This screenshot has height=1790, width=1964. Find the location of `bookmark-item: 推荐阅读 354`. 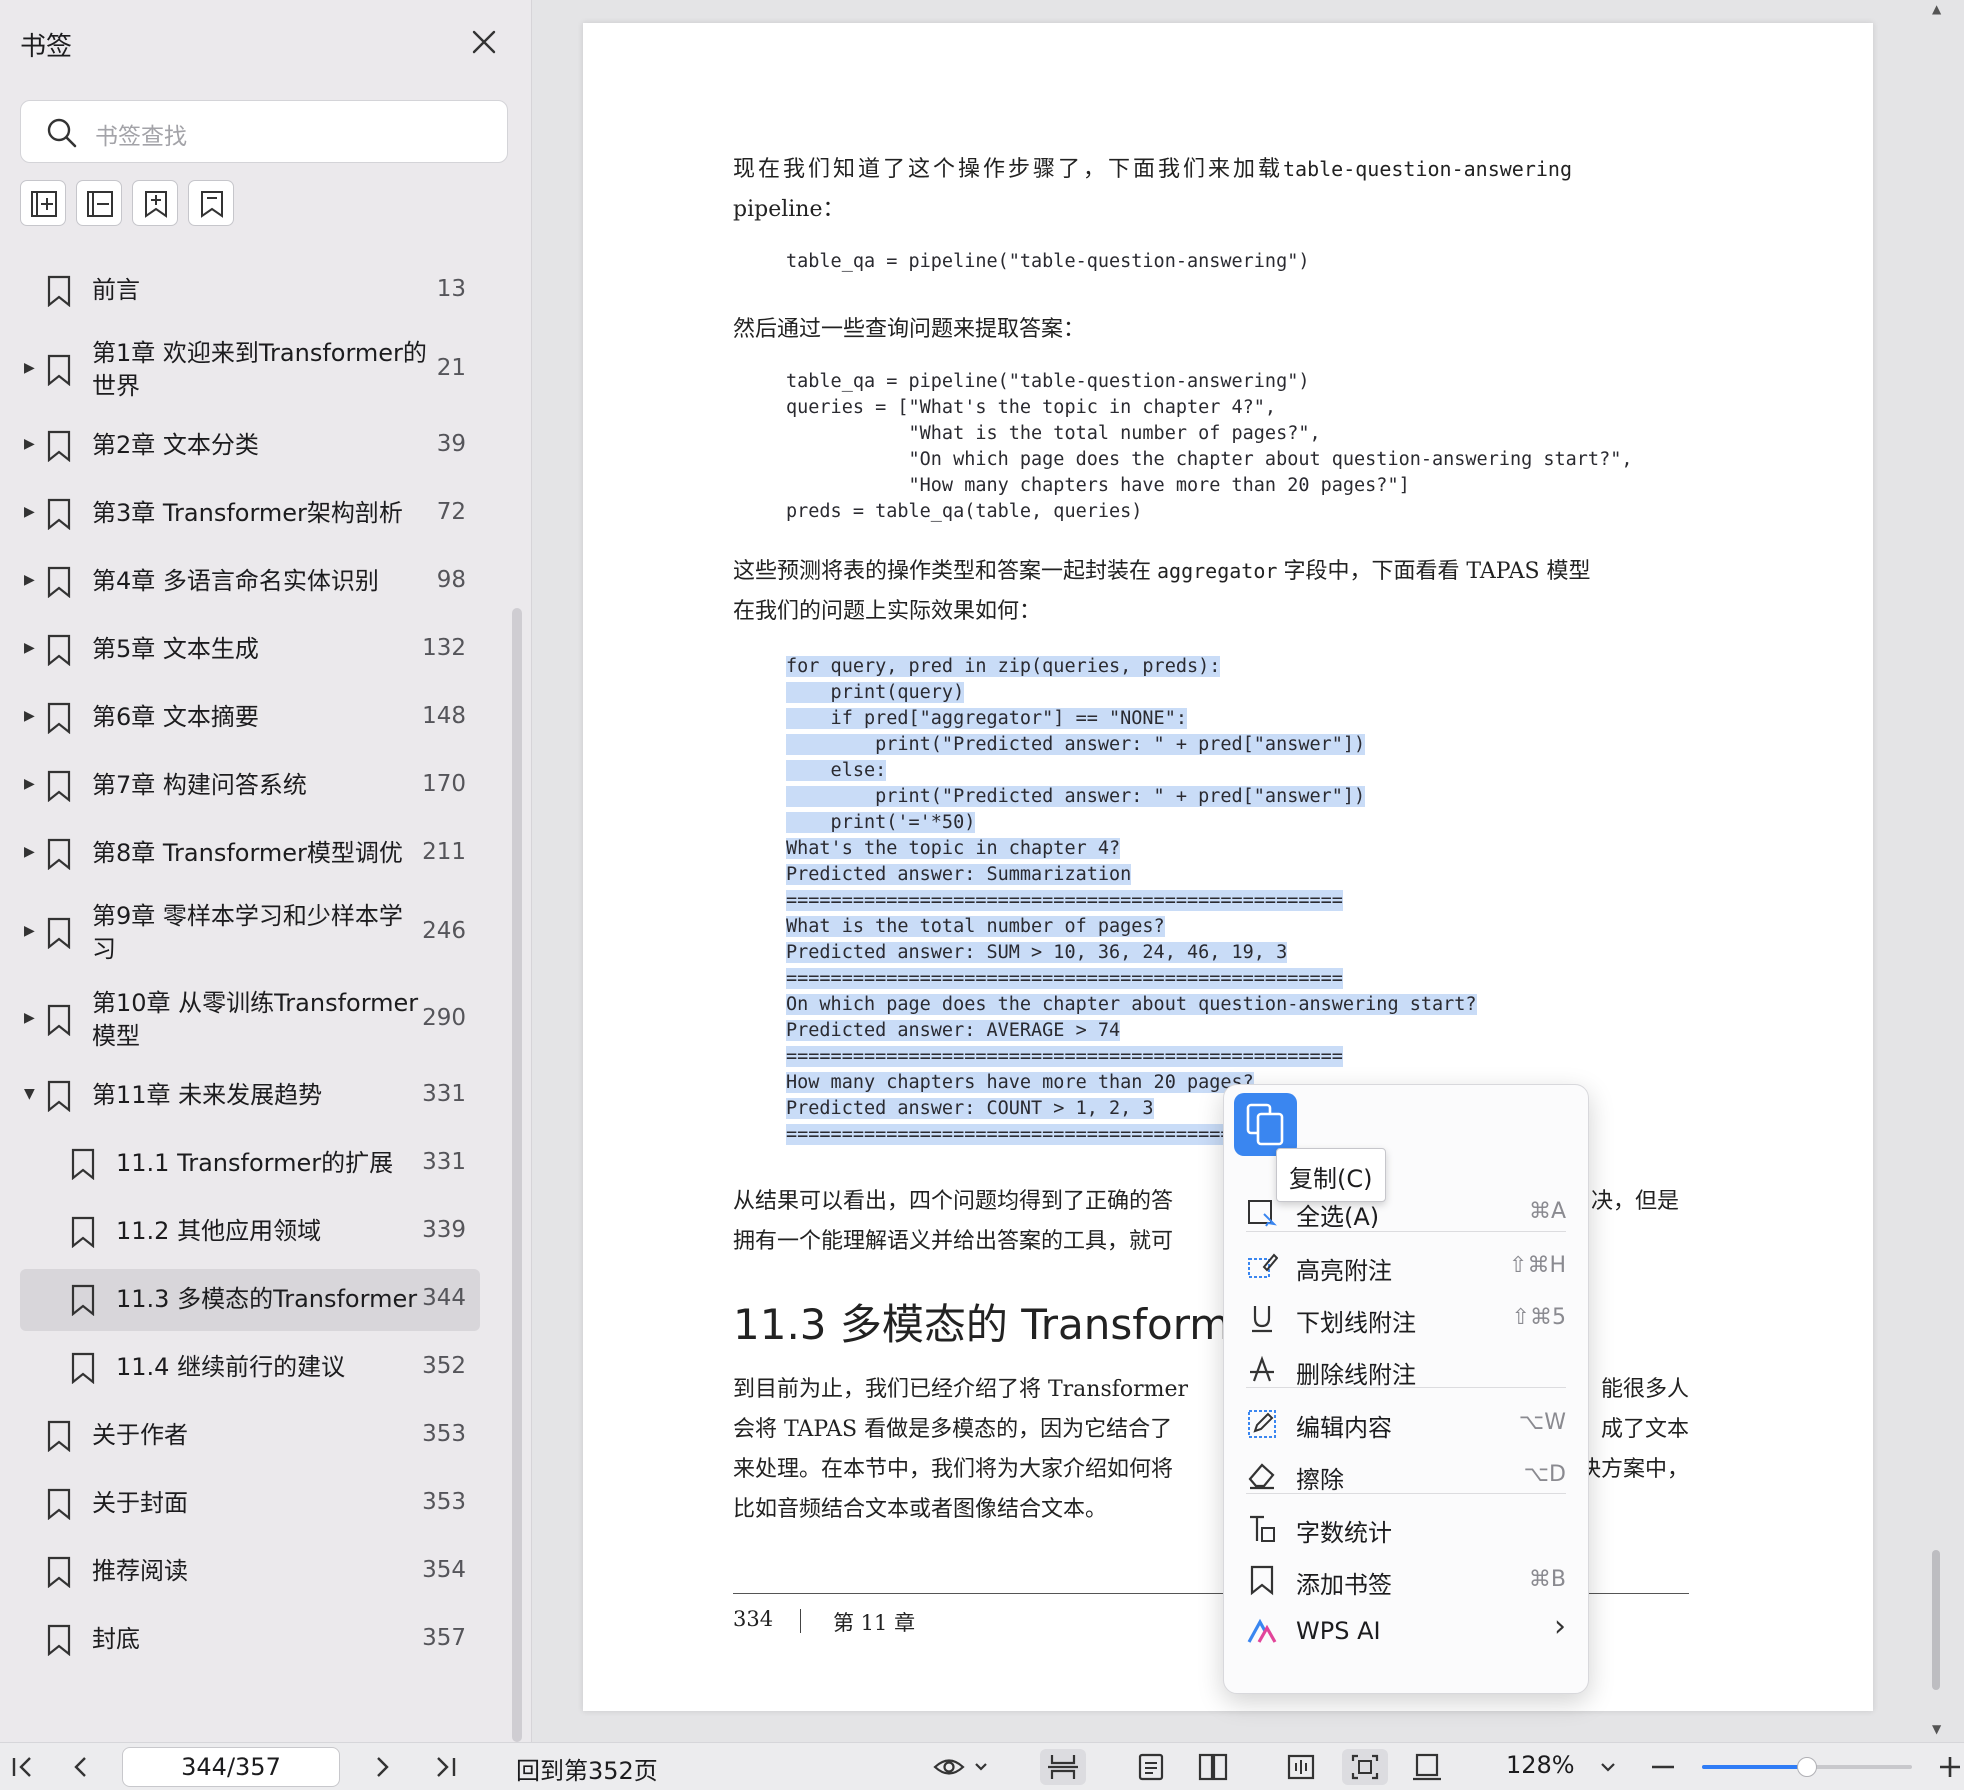

bookmark-item: 推荐阅读 354 is located at coordinates (250, 1572).